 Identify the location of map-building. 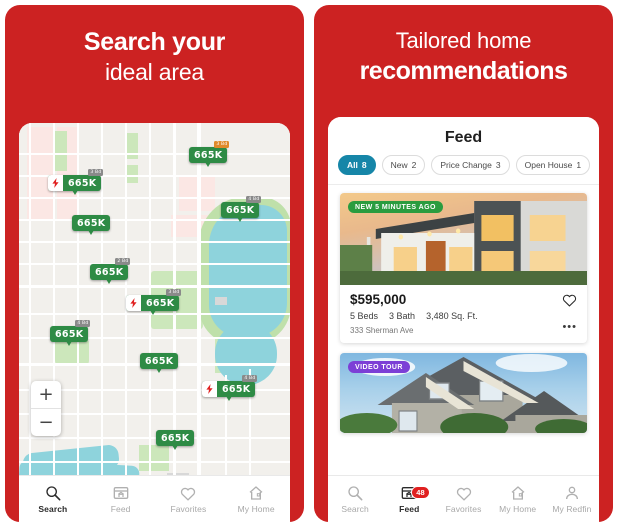
(221, 301).